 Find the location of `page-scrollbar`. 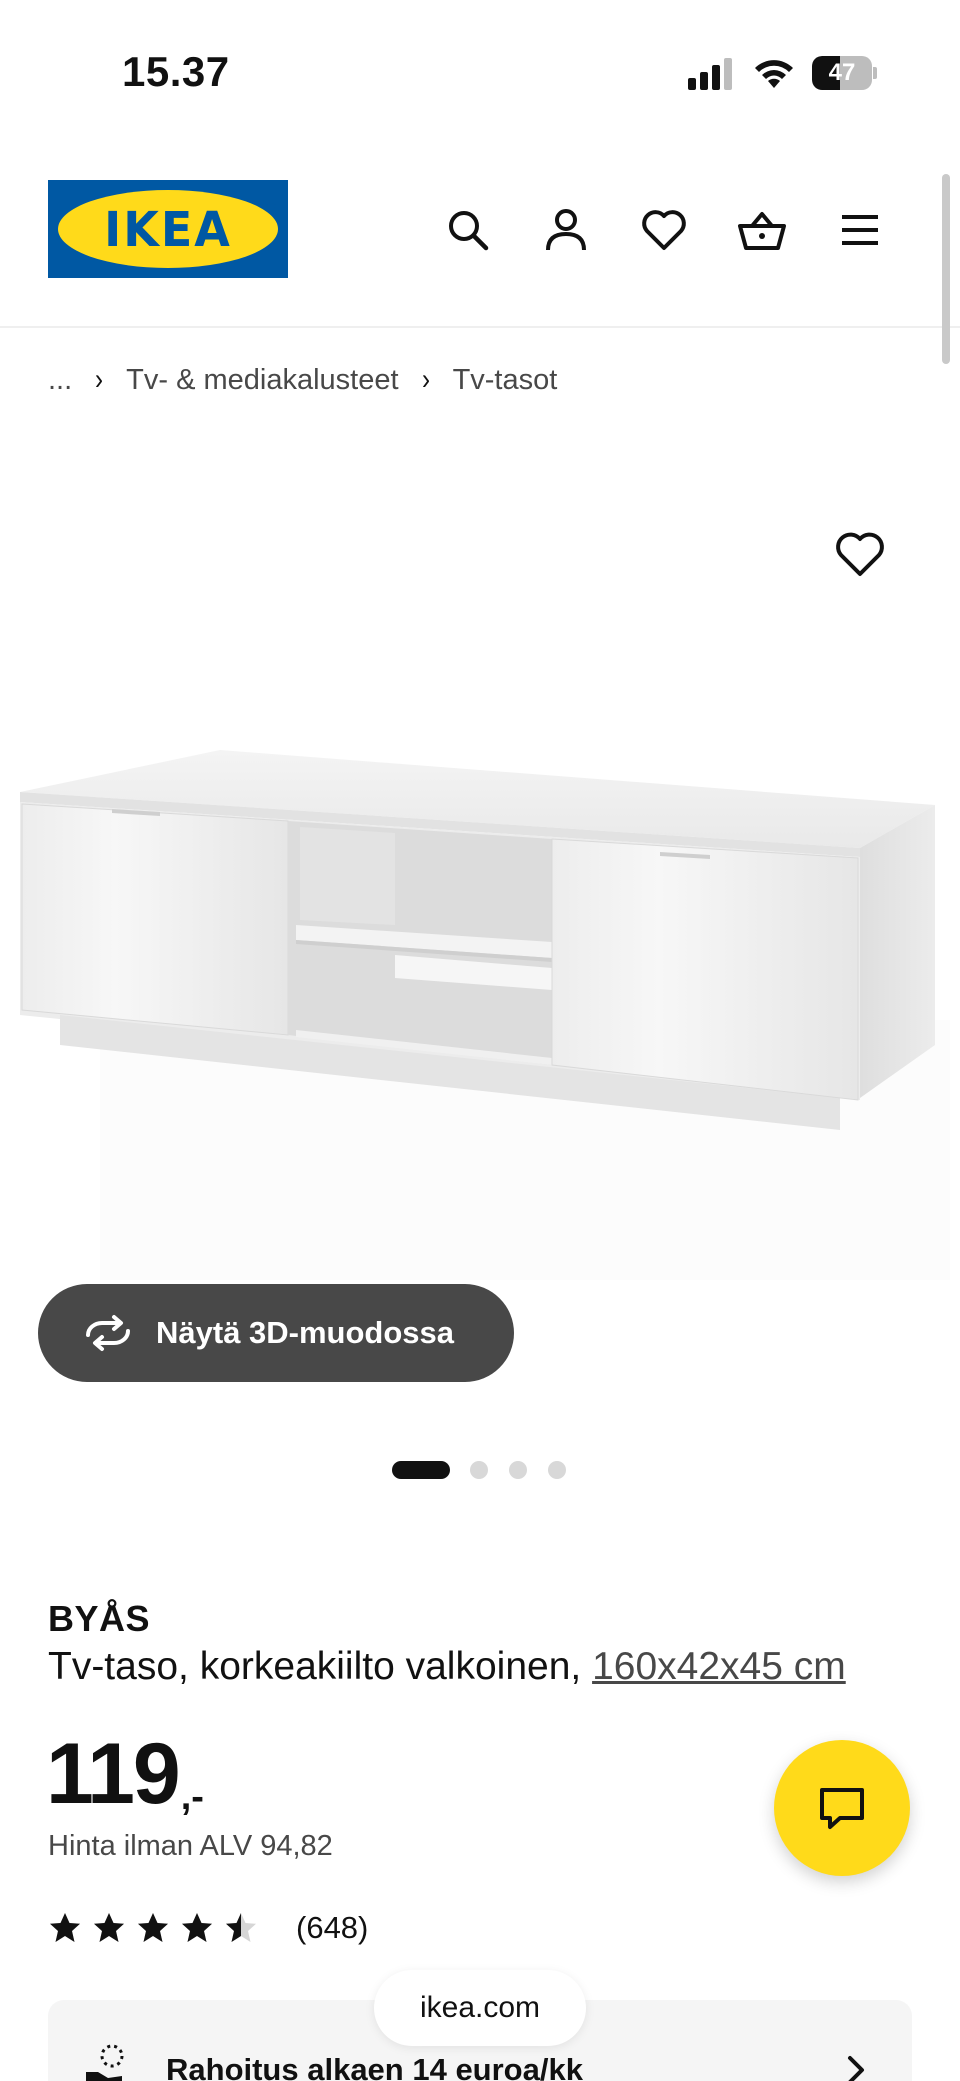

page-scrollbar is located at coordinates (946, 269).